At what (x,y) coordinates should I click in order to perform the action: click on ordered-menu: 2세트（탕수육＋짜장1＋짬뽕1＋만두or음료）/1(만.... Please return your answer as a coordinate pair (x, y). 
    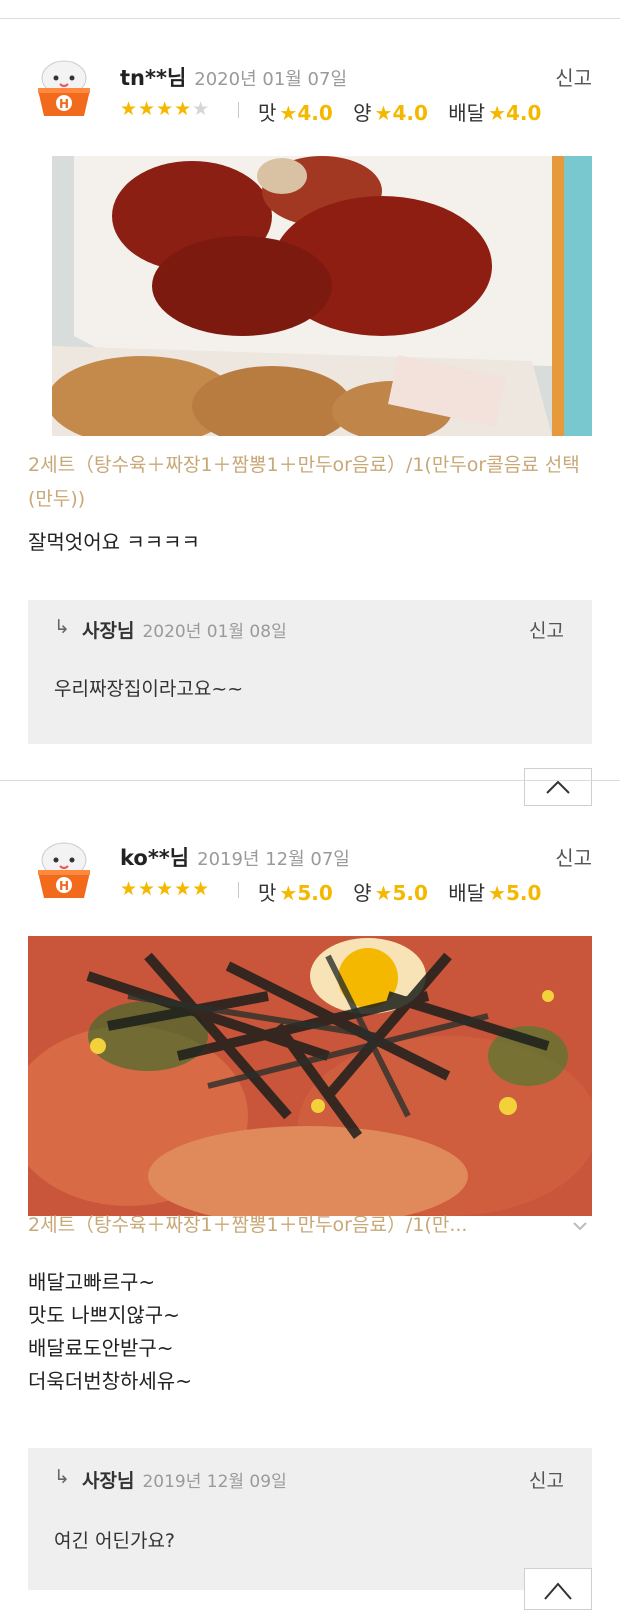
    Looking at the image, I should click on (308, 1225).